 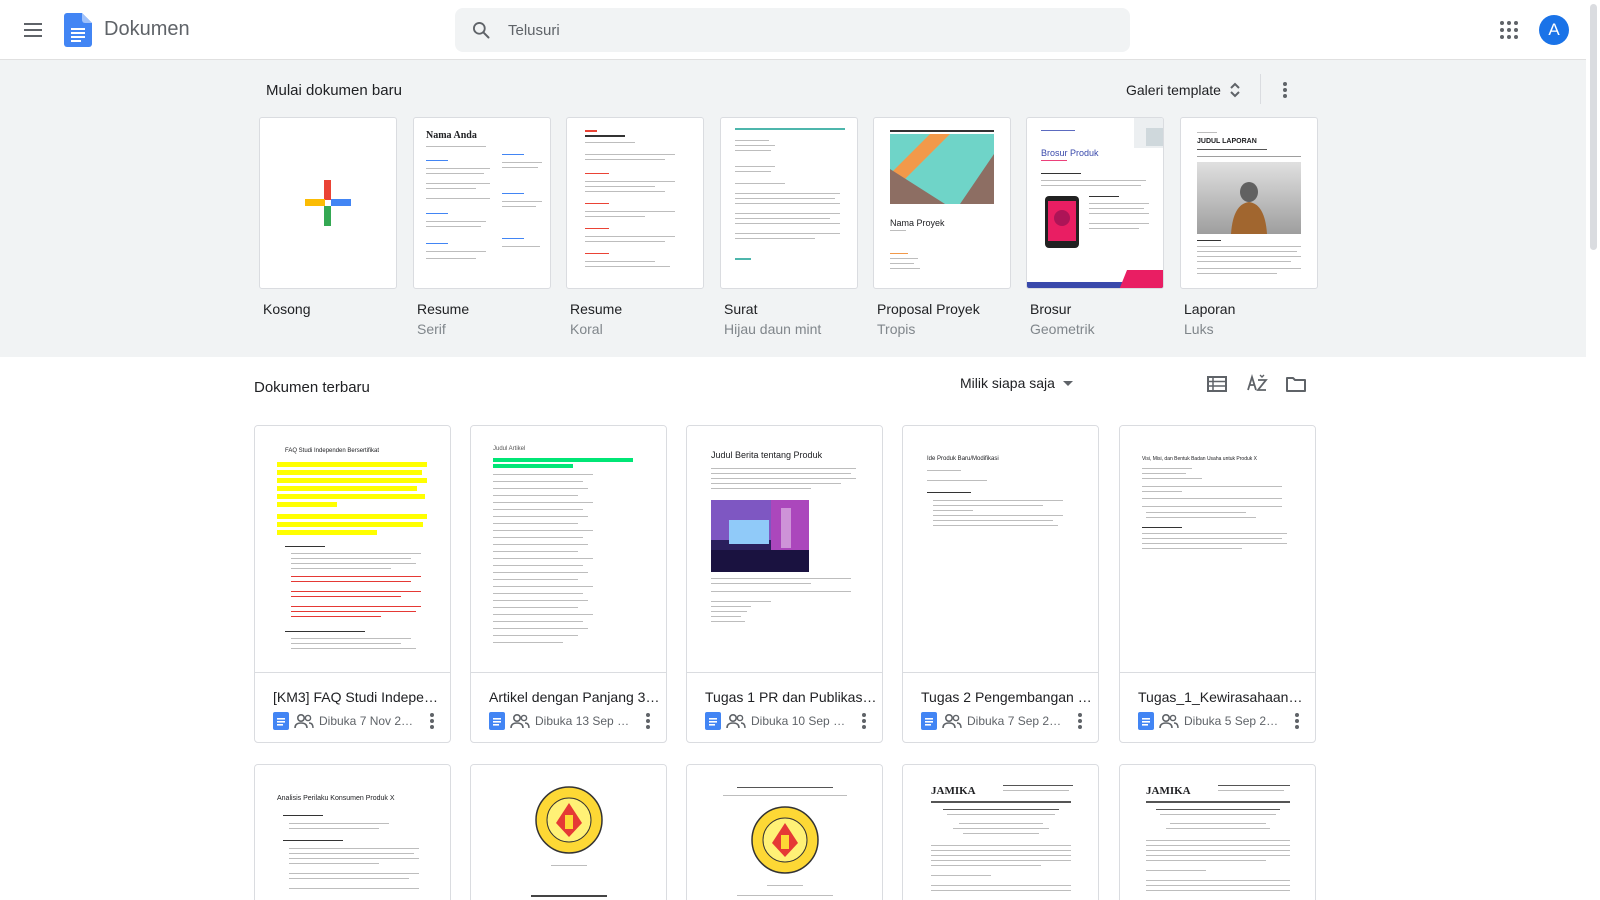 I want to click on template-gallery-button: Galeri template, so click(x=1183, y=90).